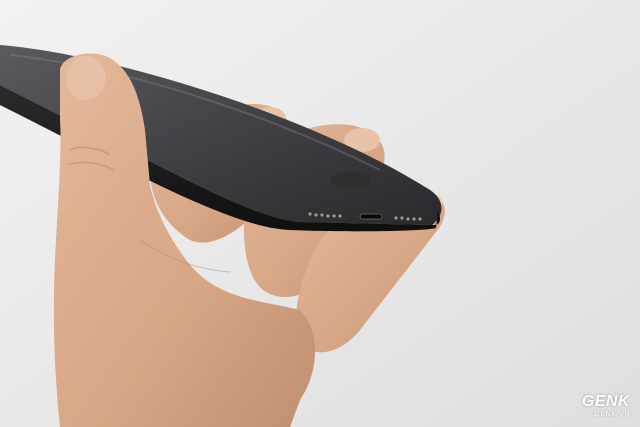 The image size is (640, 427). What do you see at coordinates (371, 216) in the screenshot?
I see `lightning-port` at bounding box center [371, 216].